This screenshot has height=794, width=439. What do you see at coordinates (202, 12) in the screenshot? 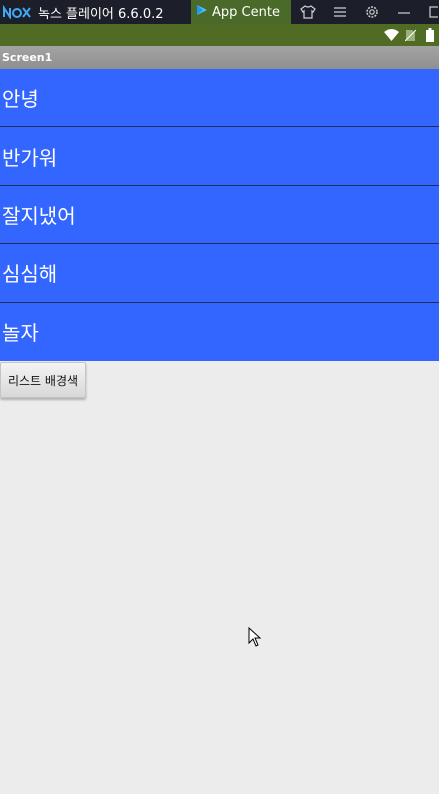
I see `play-store-icon` at bounding box center [202, 12].